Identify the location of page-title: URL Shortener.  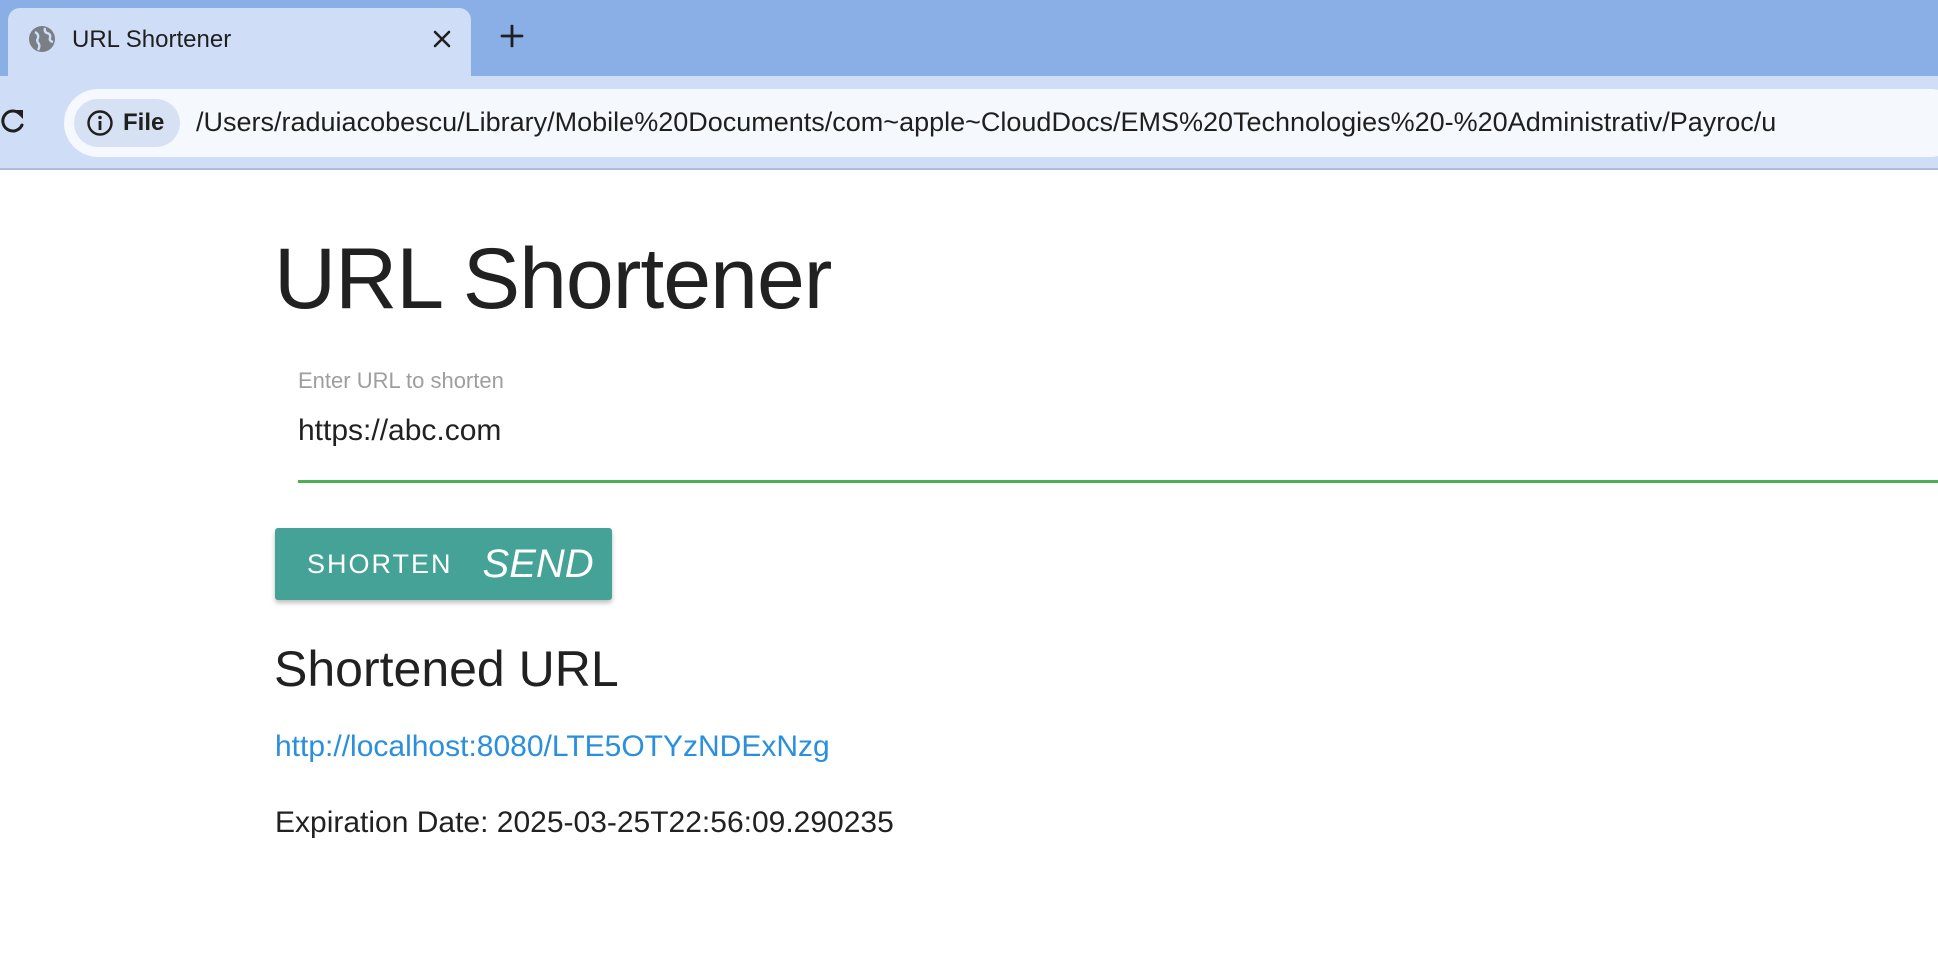
(553, 279).